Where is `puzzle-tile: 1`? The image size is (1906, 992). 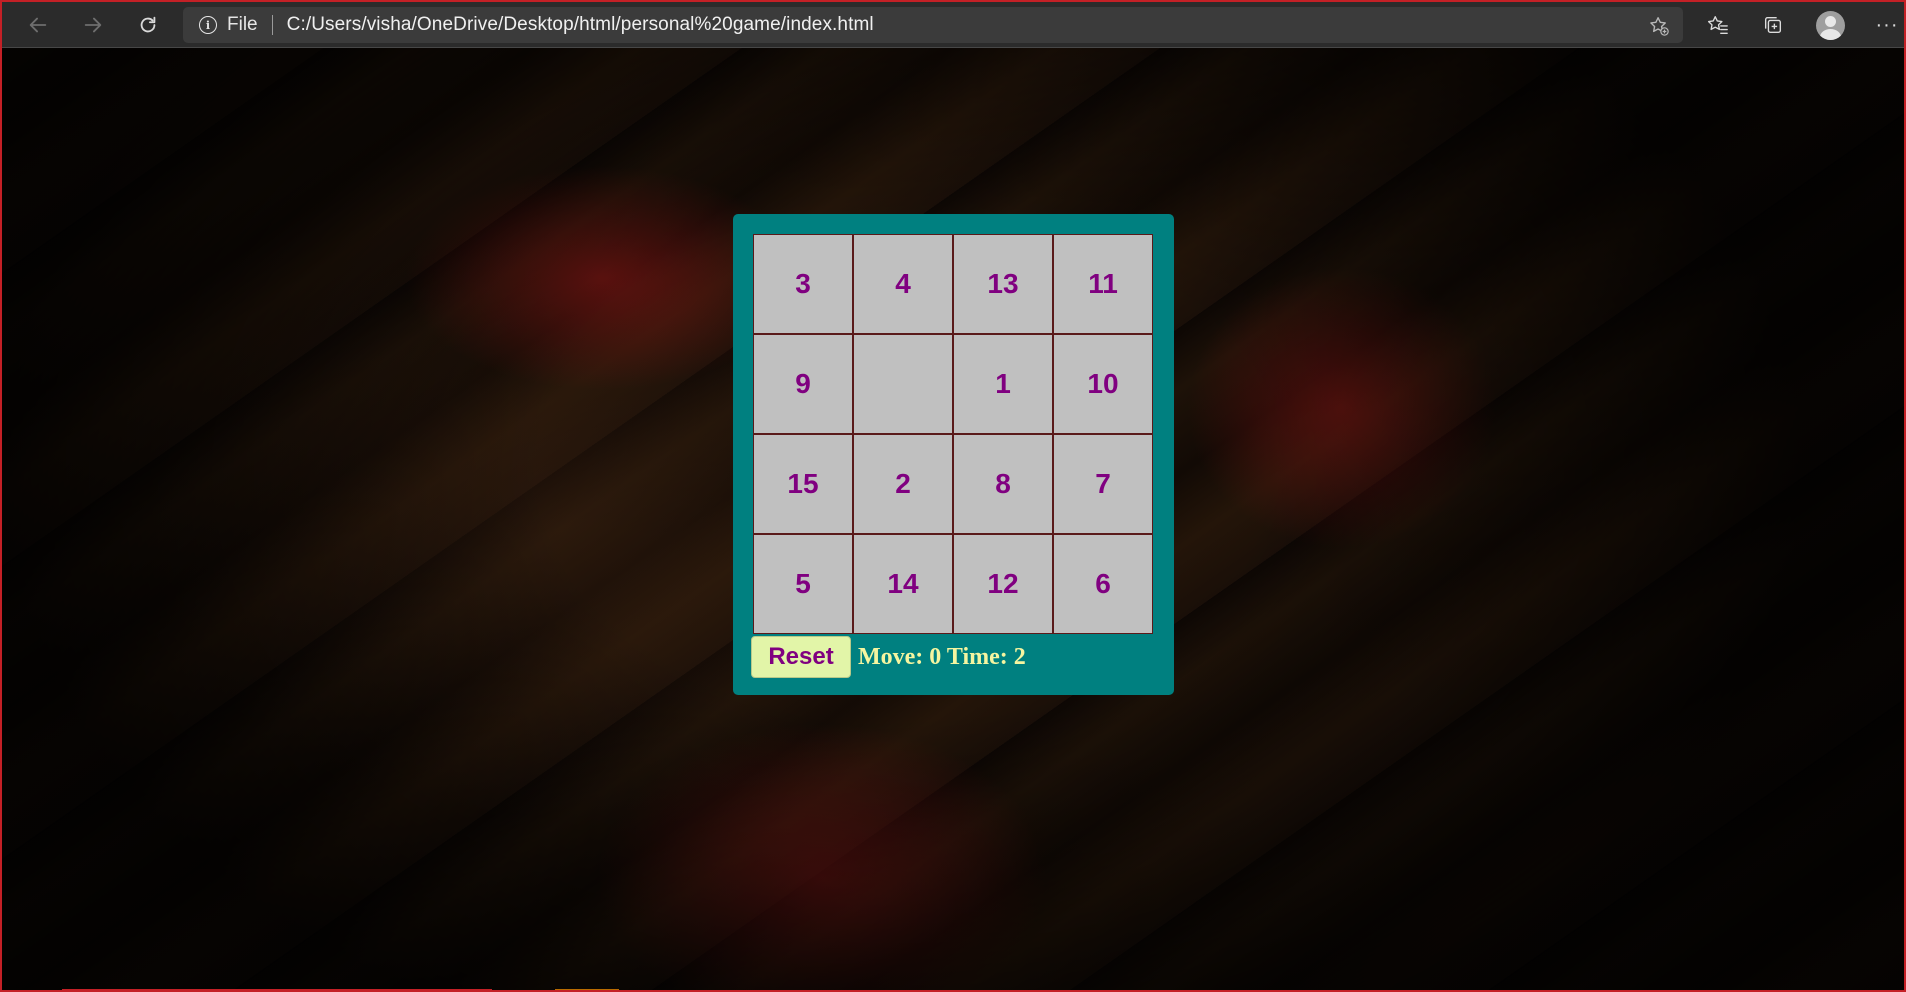 puzzle-tile: 1 is located at coordinates (1003, 384).